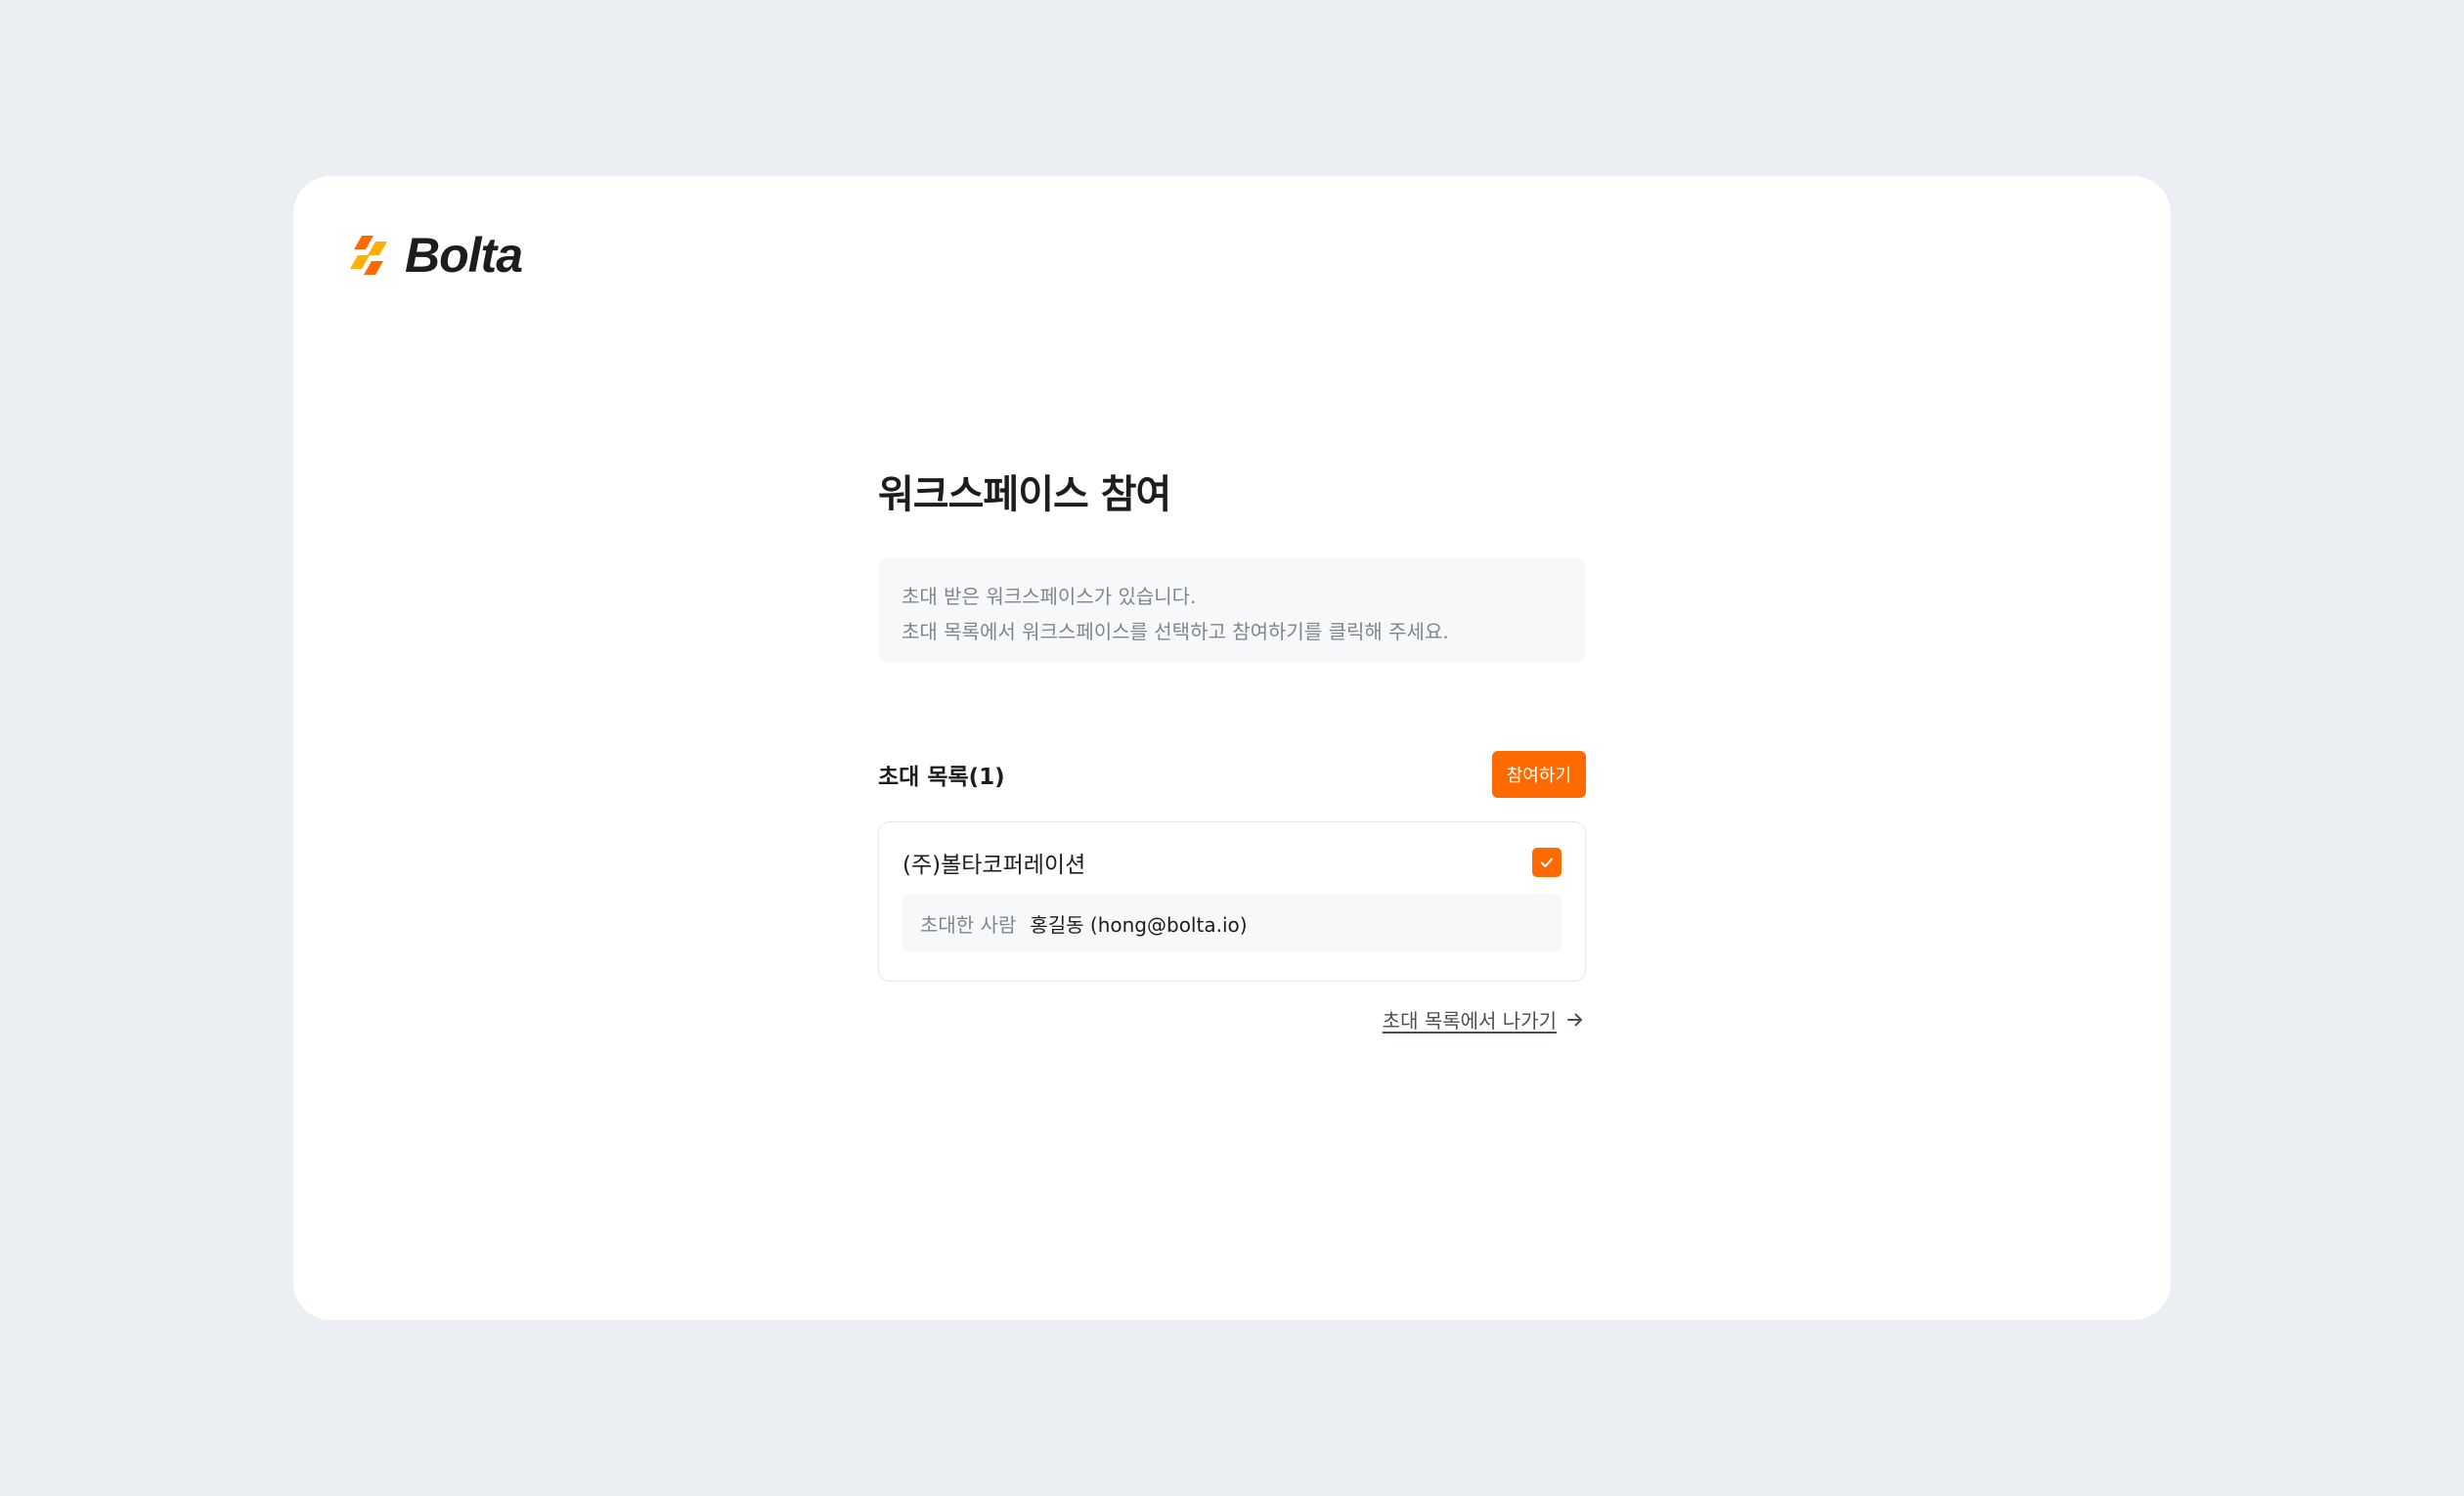 The height and width of the screenshot is (1496, 2464). Describe the element at coordinates (1538, 774) in the screenshot. I see `join-button: 참여하기` at that location.